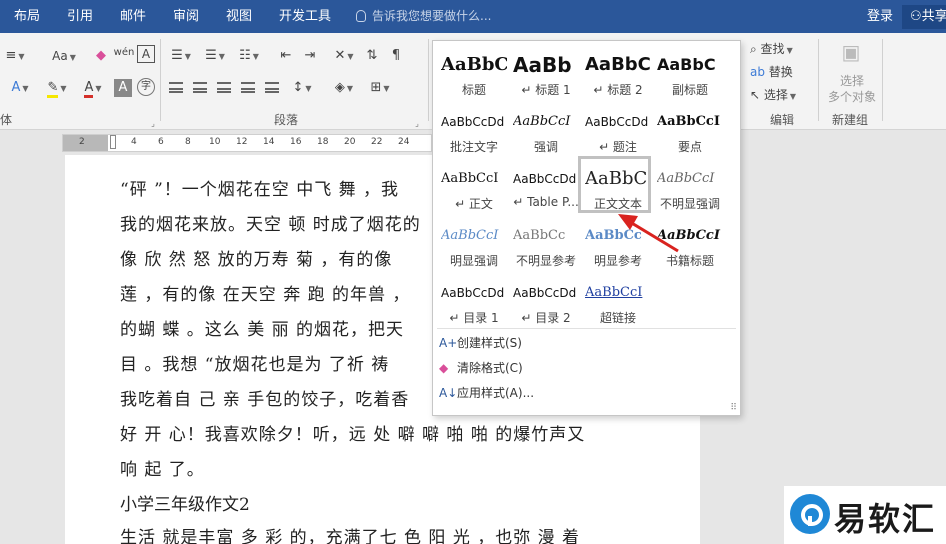 This screenshot has height=544, width=946. I want to click on clear-format-icon: ◆, so click(101, 56).